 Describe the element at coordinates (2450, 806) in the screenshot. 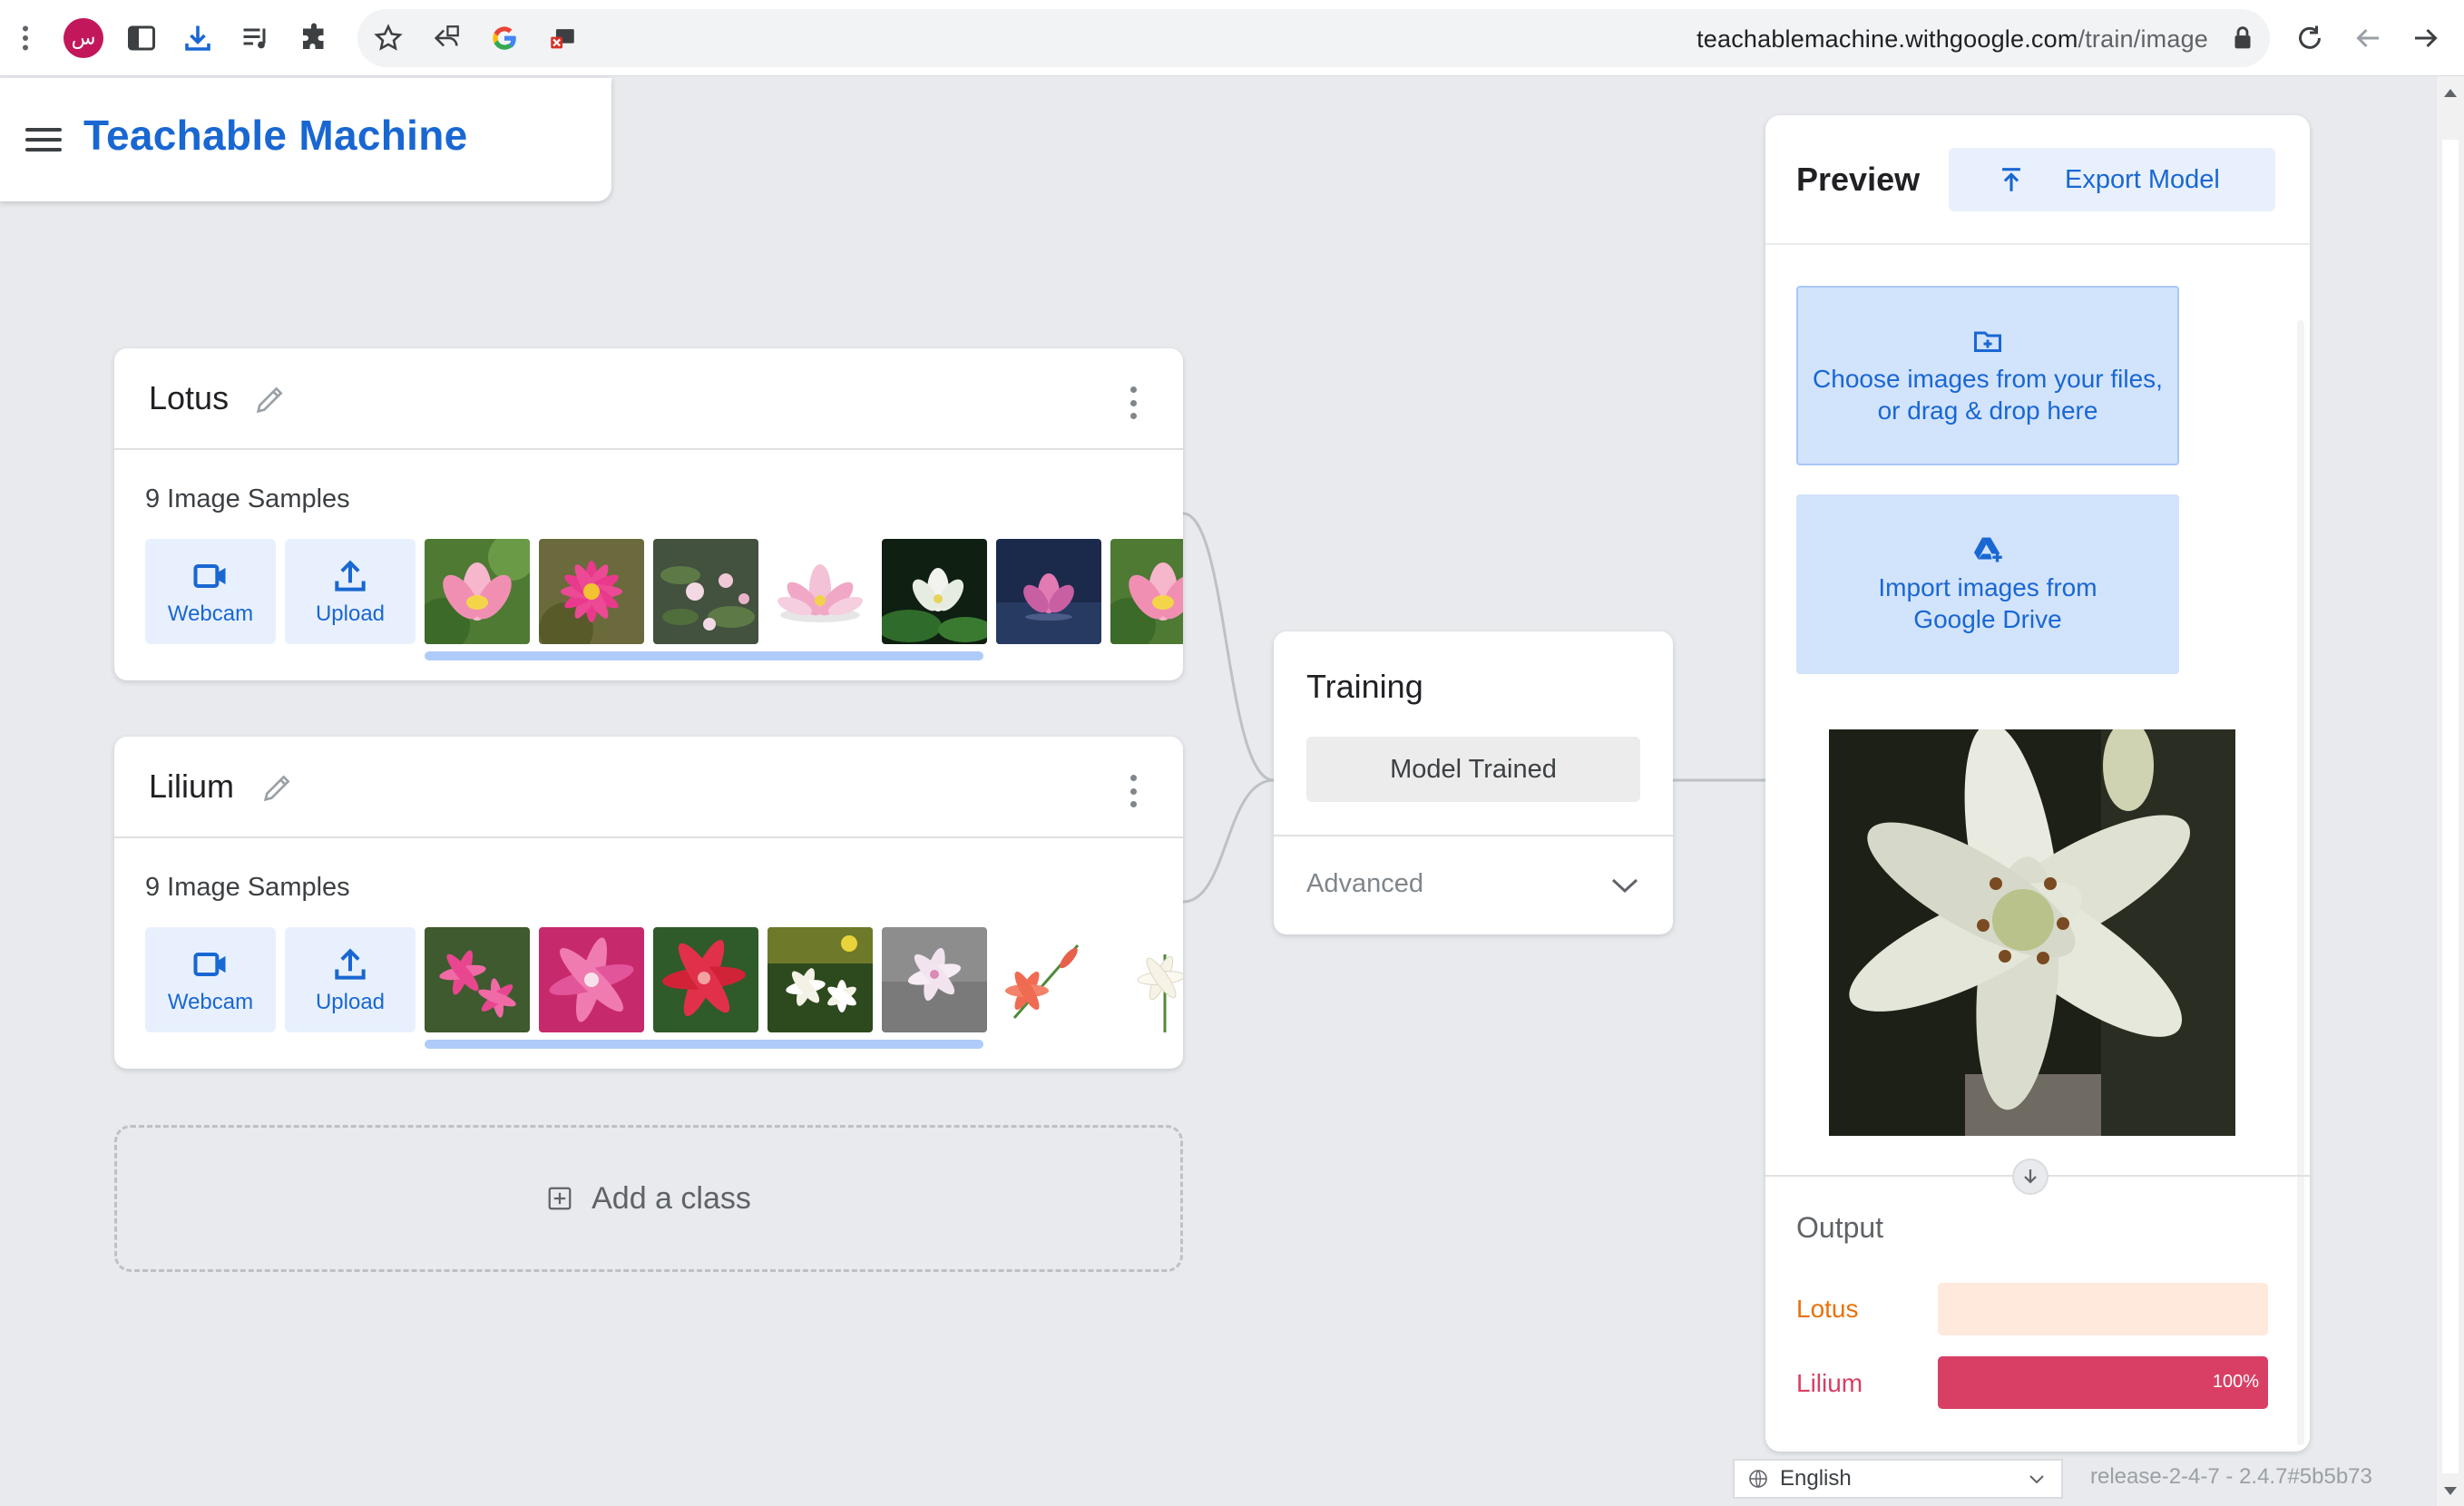

I see `scrollbar-thumb` at that location.